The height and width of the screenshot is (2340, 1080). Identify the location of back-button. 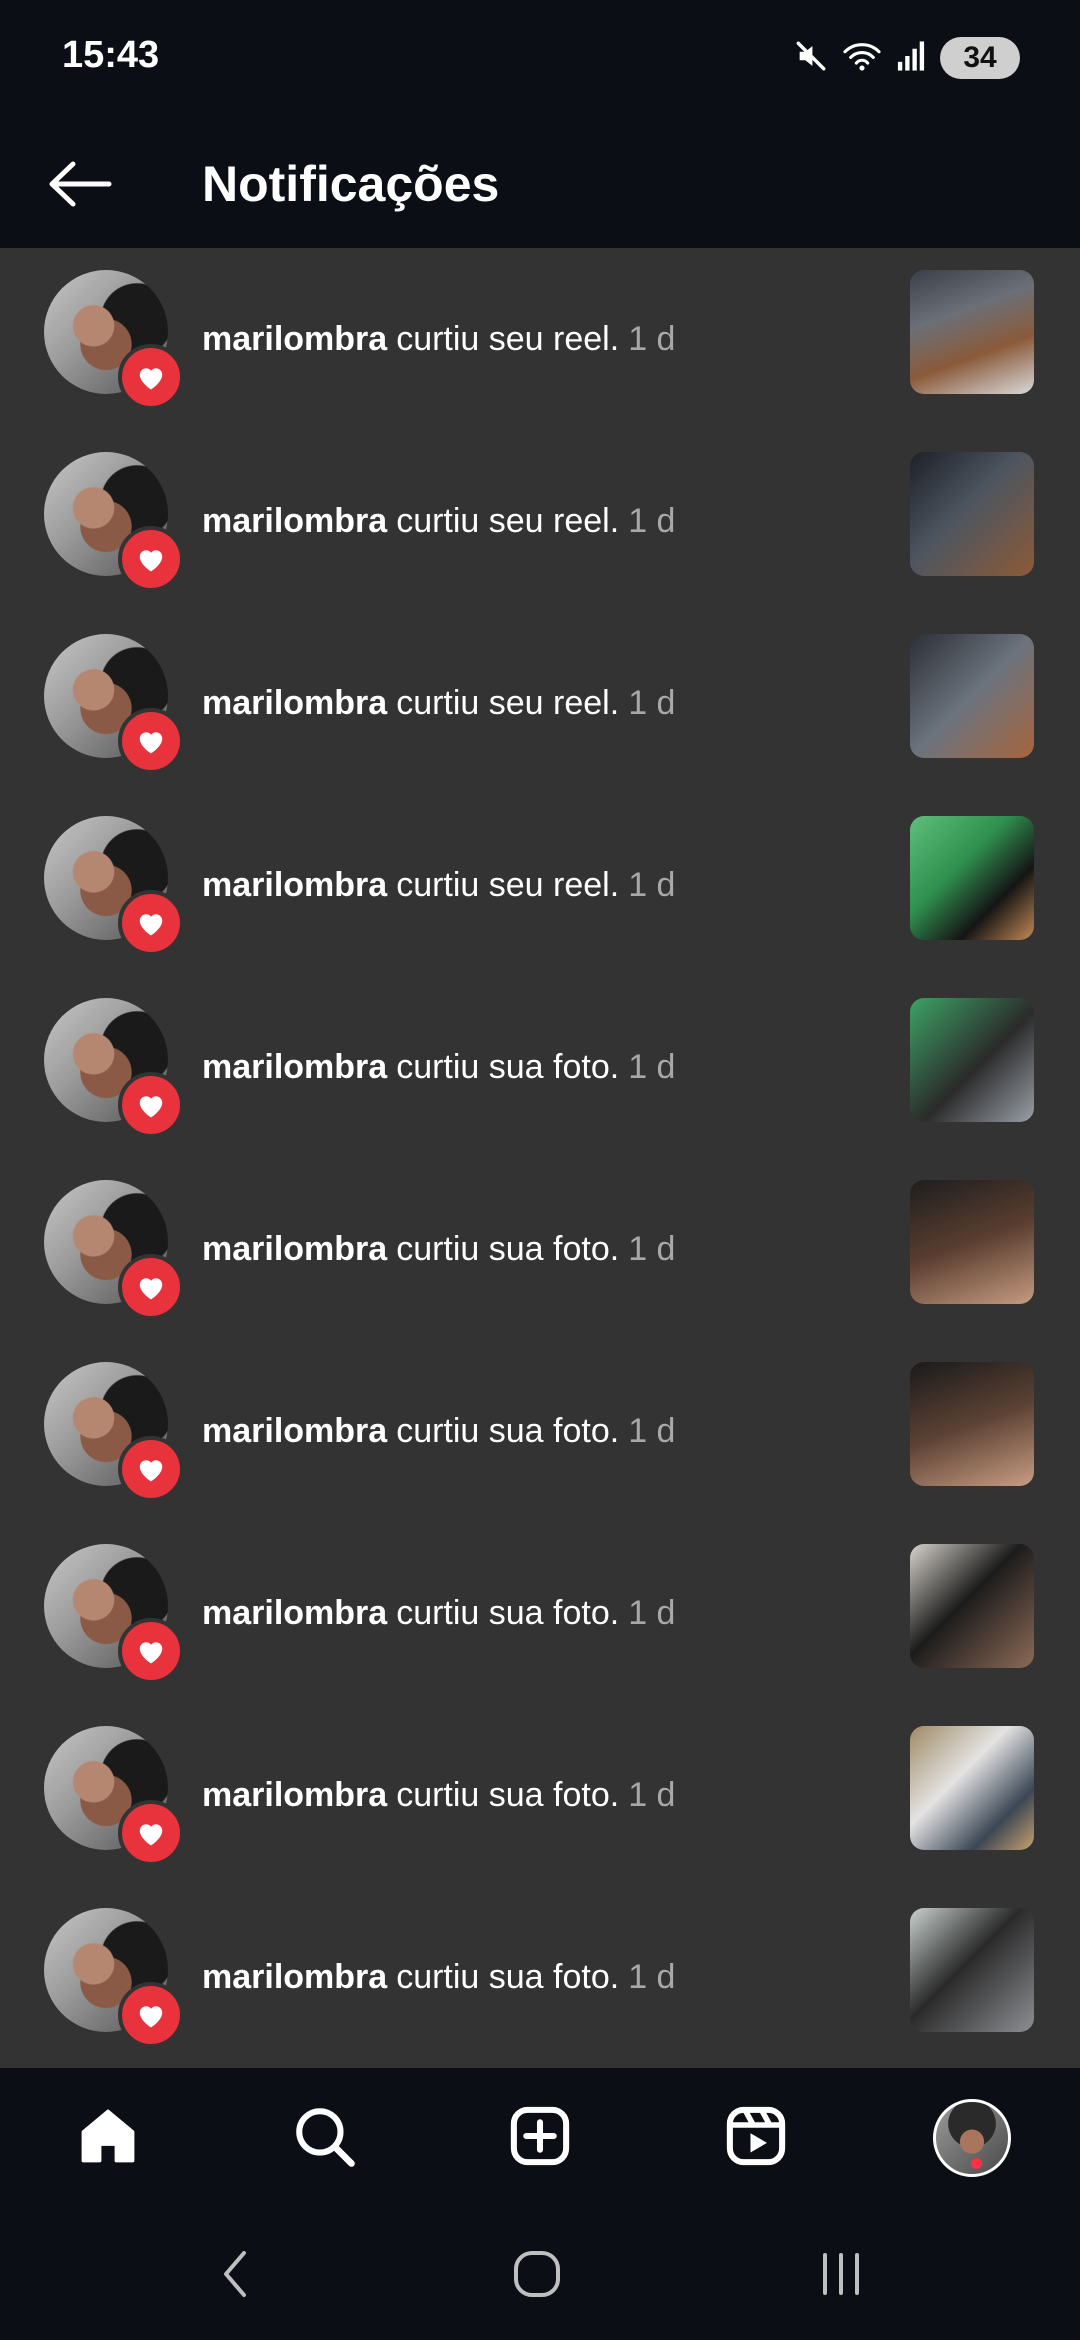
(80, 186).